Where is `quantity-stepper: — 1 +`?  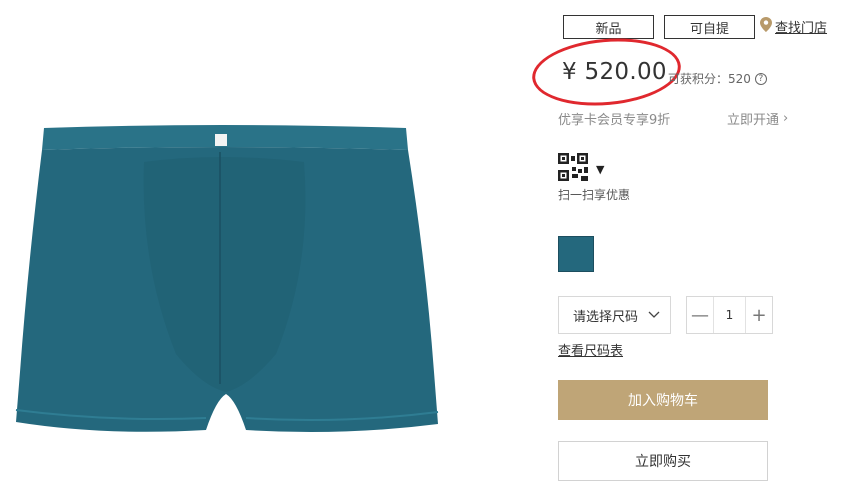 quantity-stepper: — 1 + is located at coordinates (729, 315).